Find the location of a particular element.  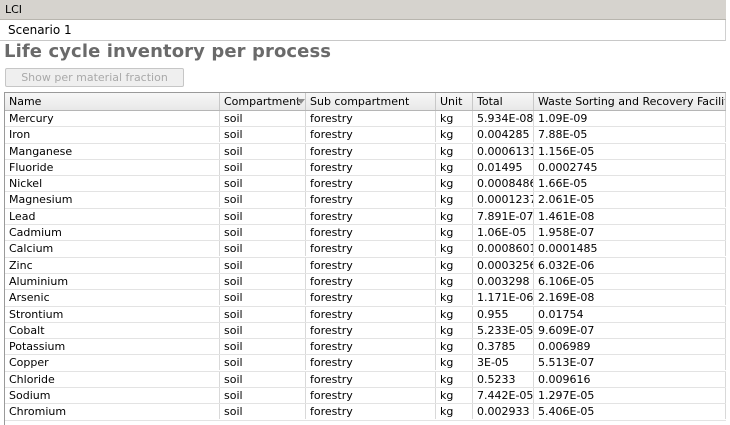

facility-value-cell: 1.958E-07 is located at coordinates (630, 233).